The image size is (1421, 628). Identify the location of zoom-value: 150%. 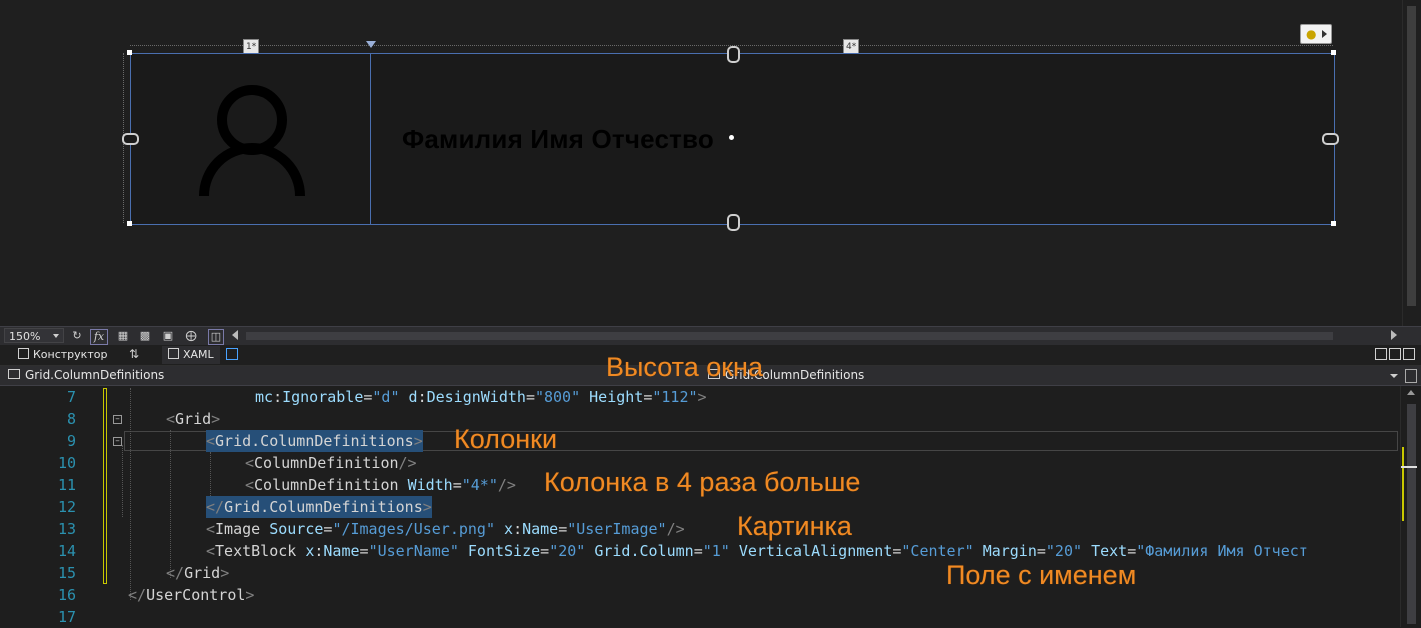
(25, 336).